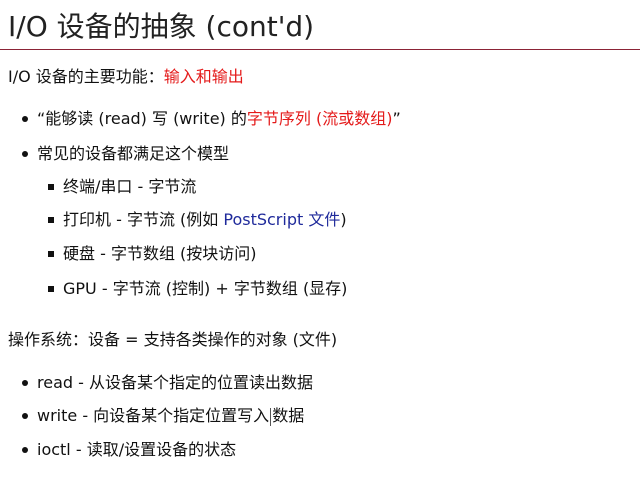  I want to click on bullet-prefix: “能够读 (read) 写 (write) 的, so click(142, 118).